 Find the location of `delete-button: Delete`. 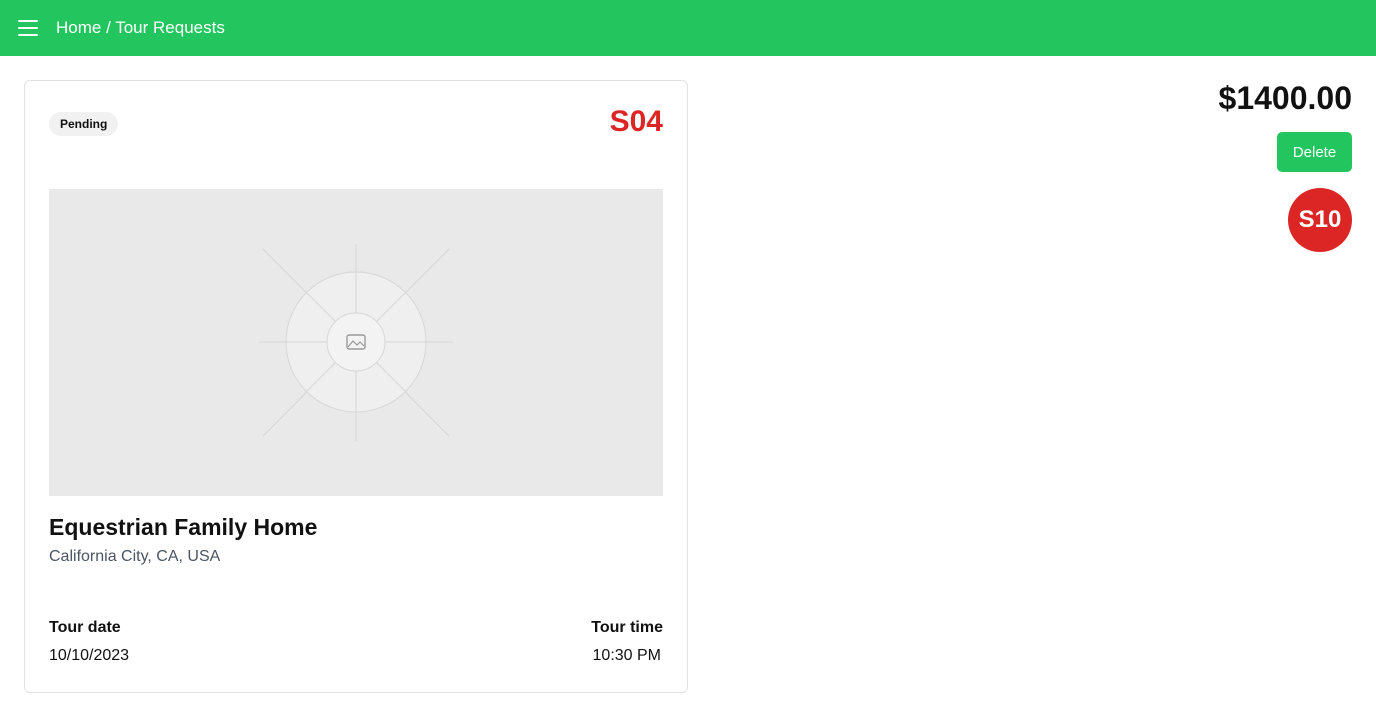

delete-button: Delete is located at coordinates (1314, 152).